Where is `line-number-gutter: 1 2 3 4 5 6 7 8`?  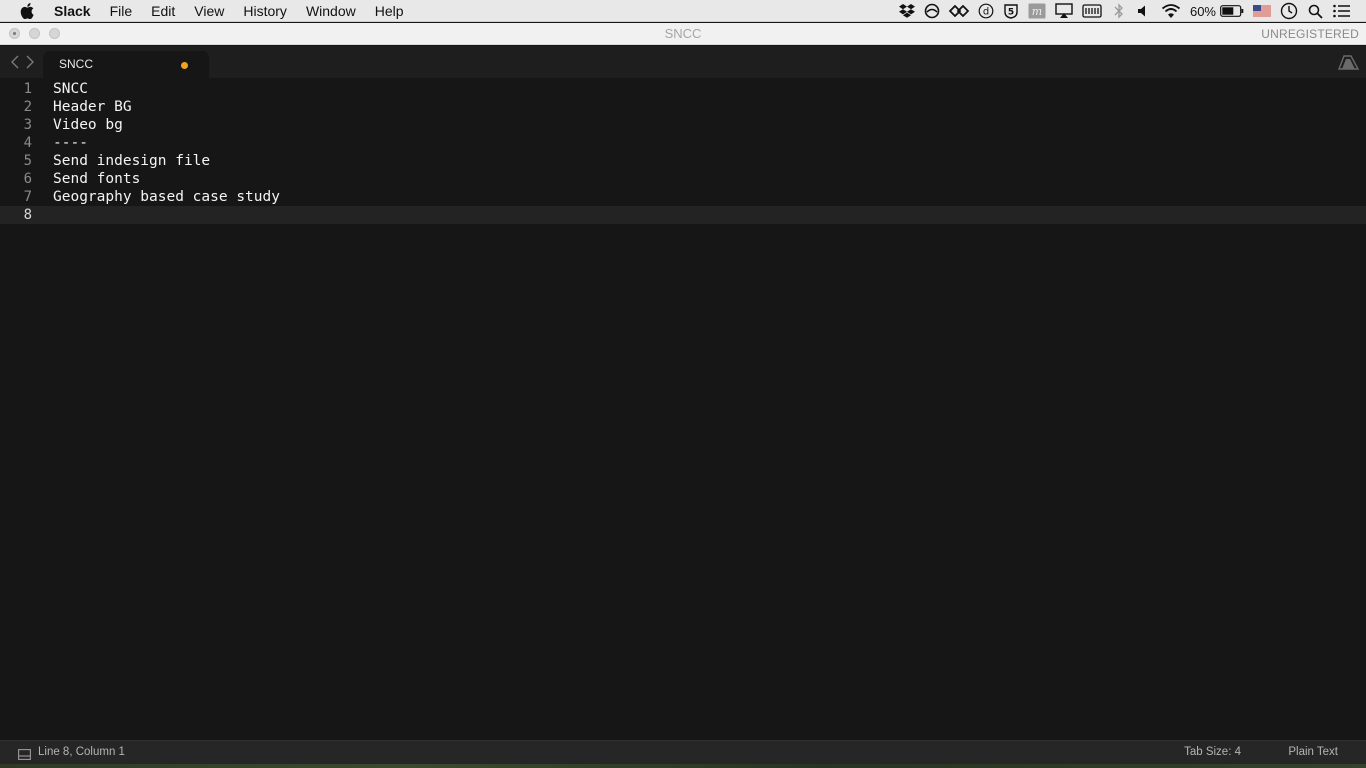 line-number-gutter: 1 2 3 4 5 6 7 8 is located at coordinates (24, 151).